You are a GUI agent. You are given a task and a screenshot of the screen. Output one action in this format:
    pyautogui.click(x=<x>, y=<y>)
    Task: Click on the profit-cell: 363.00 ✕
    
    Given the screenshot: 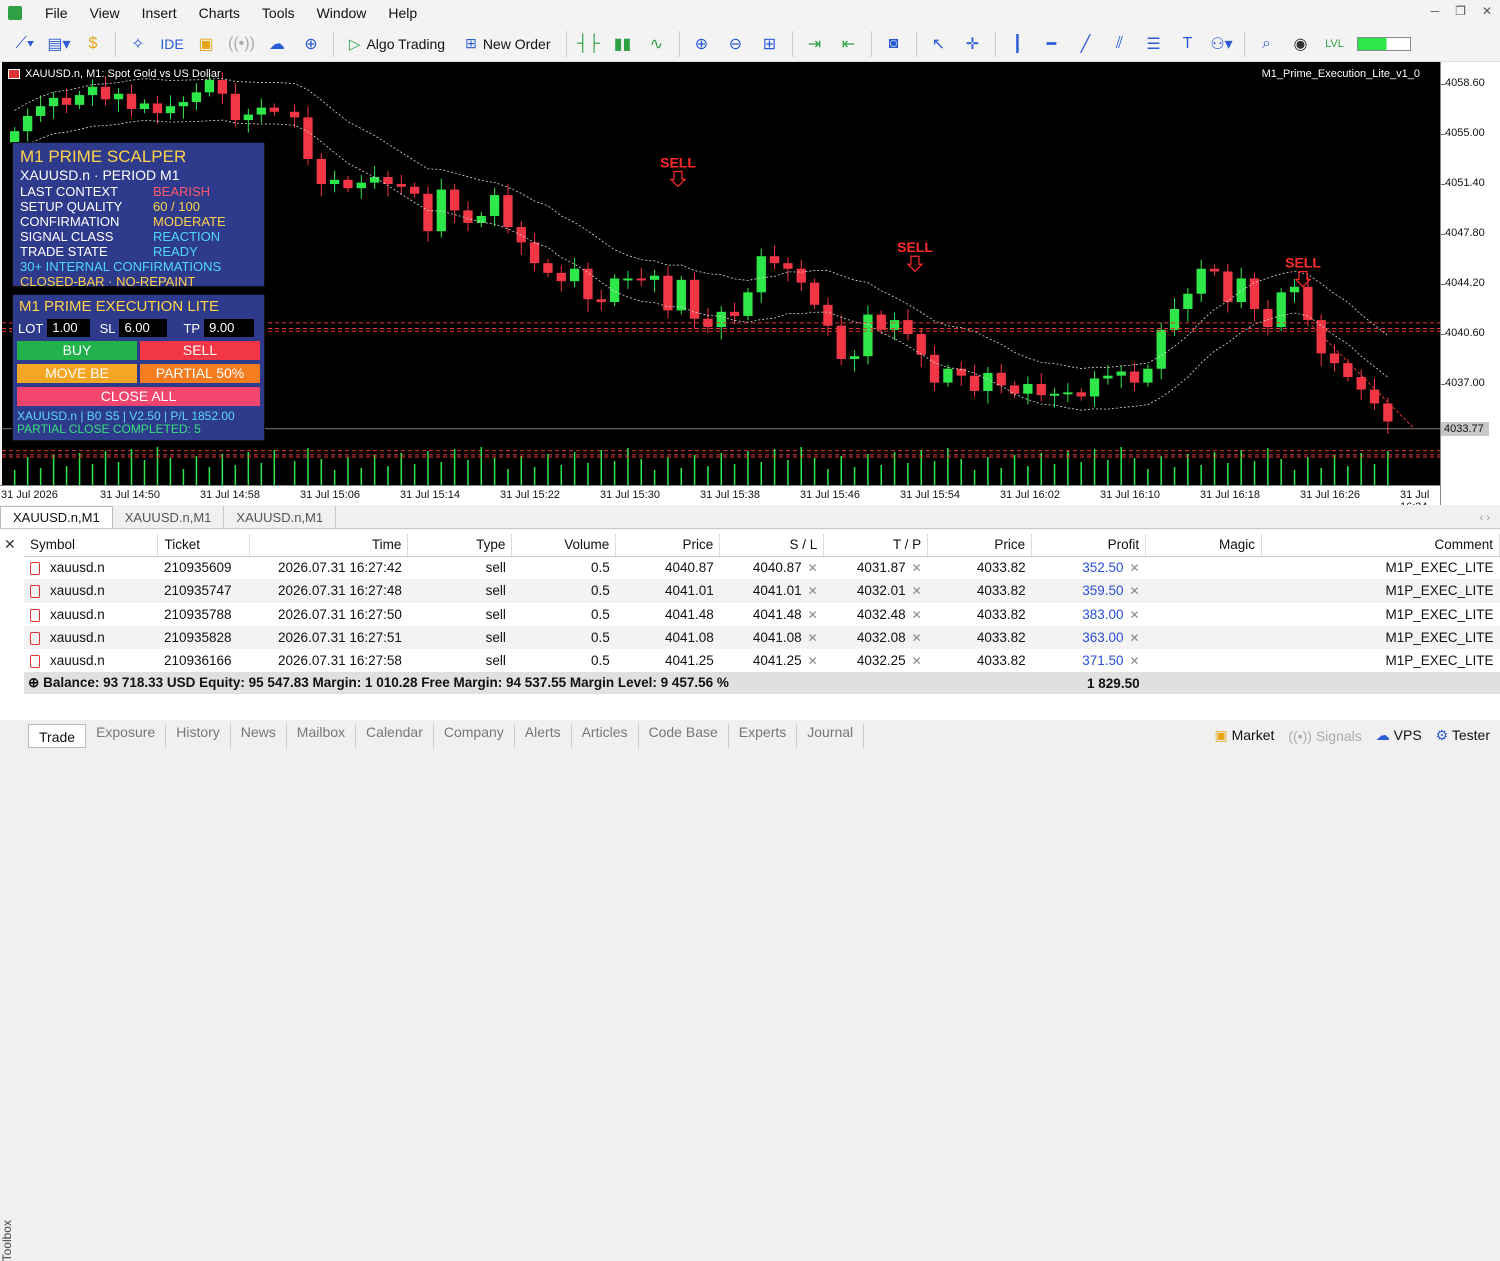 What is the action you would take?
    pyautogui.click(x=1088, y=637)
    